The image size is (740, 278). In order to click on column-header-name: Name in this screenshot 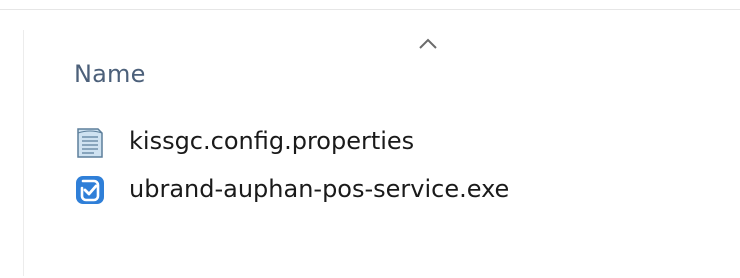, I will do `click(110, 74)`.